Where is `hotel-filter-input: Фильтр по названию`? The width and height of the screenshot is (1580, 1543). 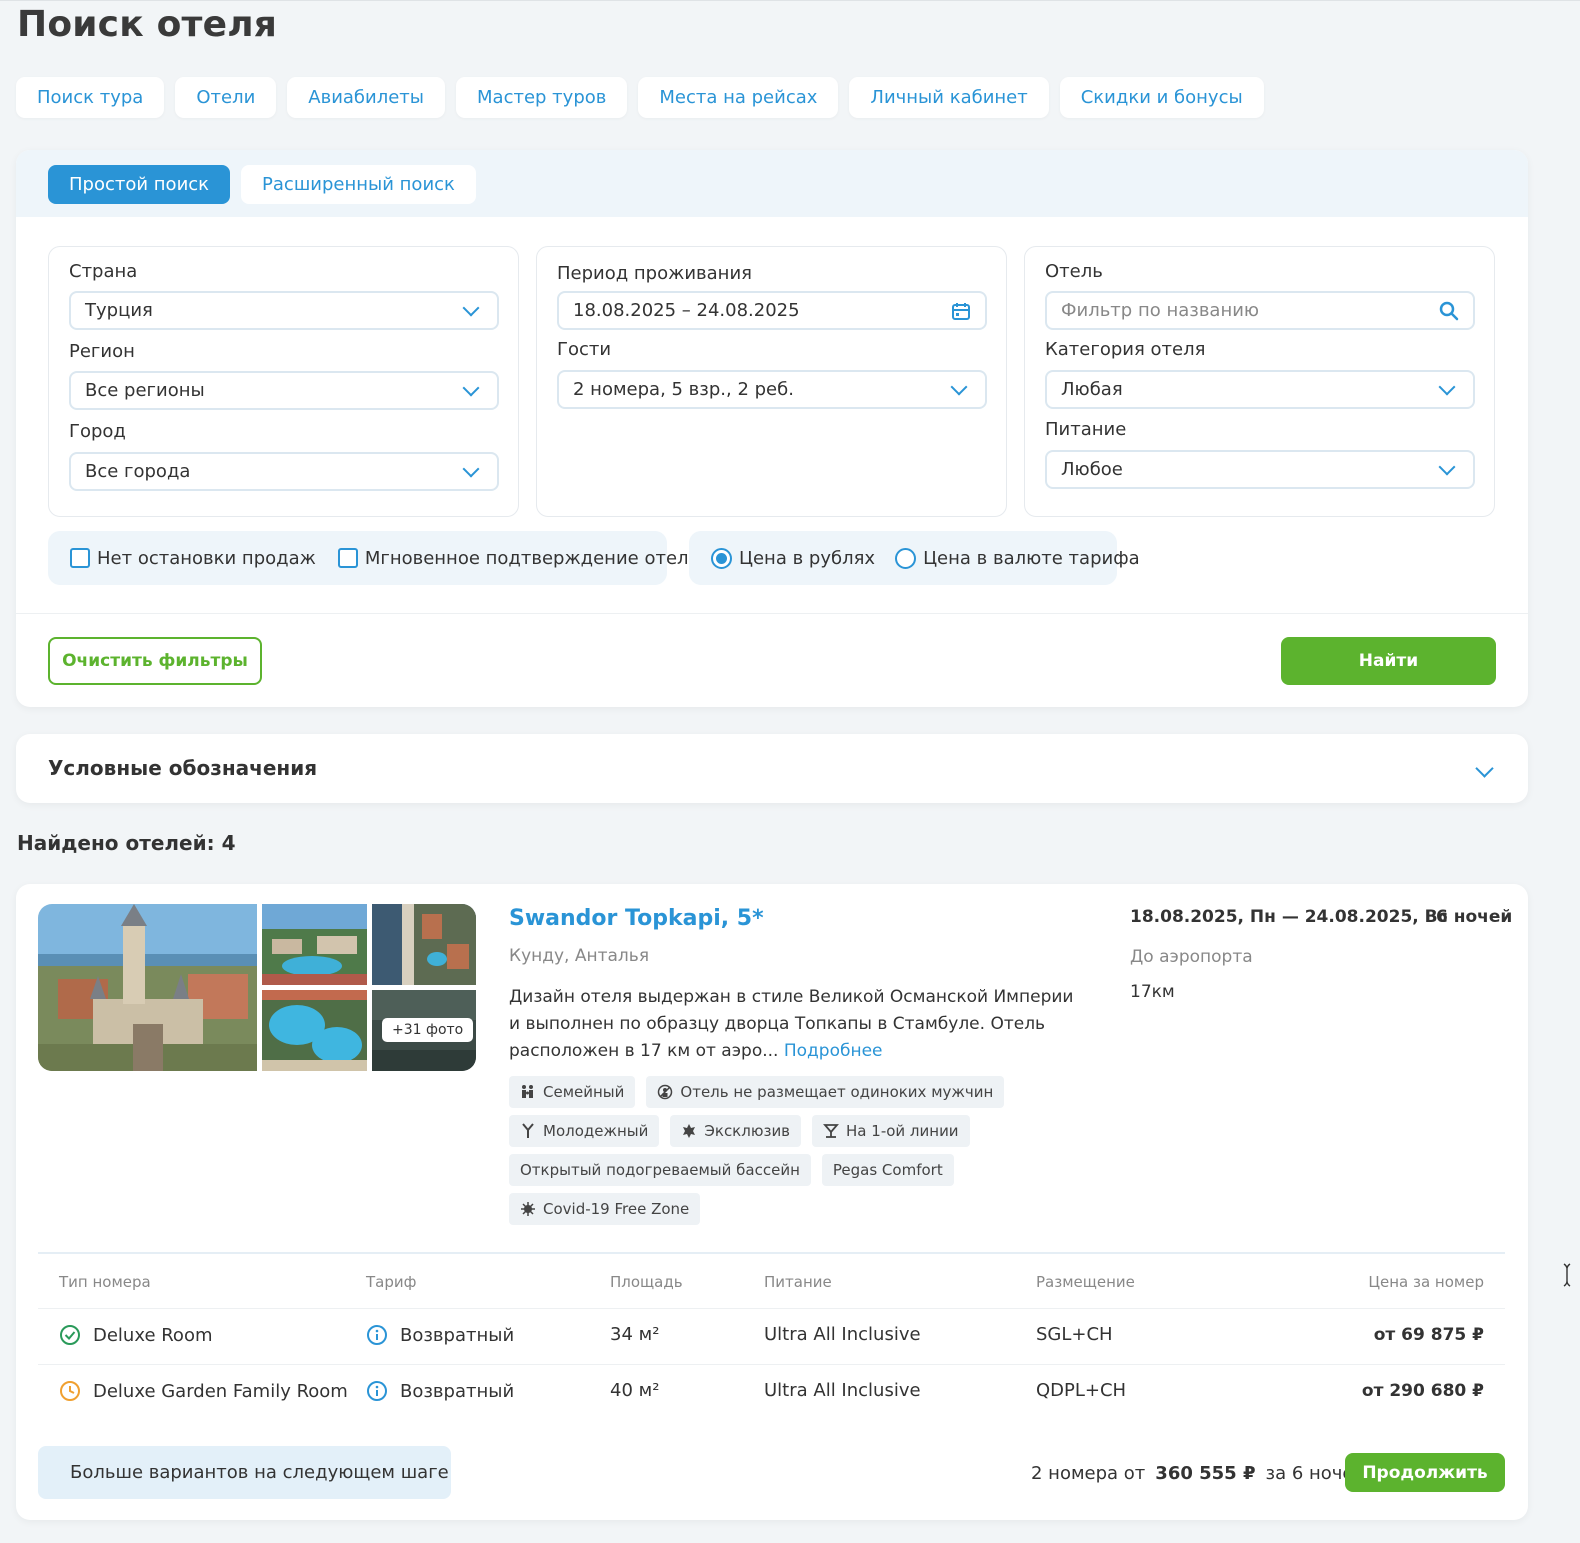
hotel-filter-input: Фильтр по названию is located at coordinates (1260, 310).